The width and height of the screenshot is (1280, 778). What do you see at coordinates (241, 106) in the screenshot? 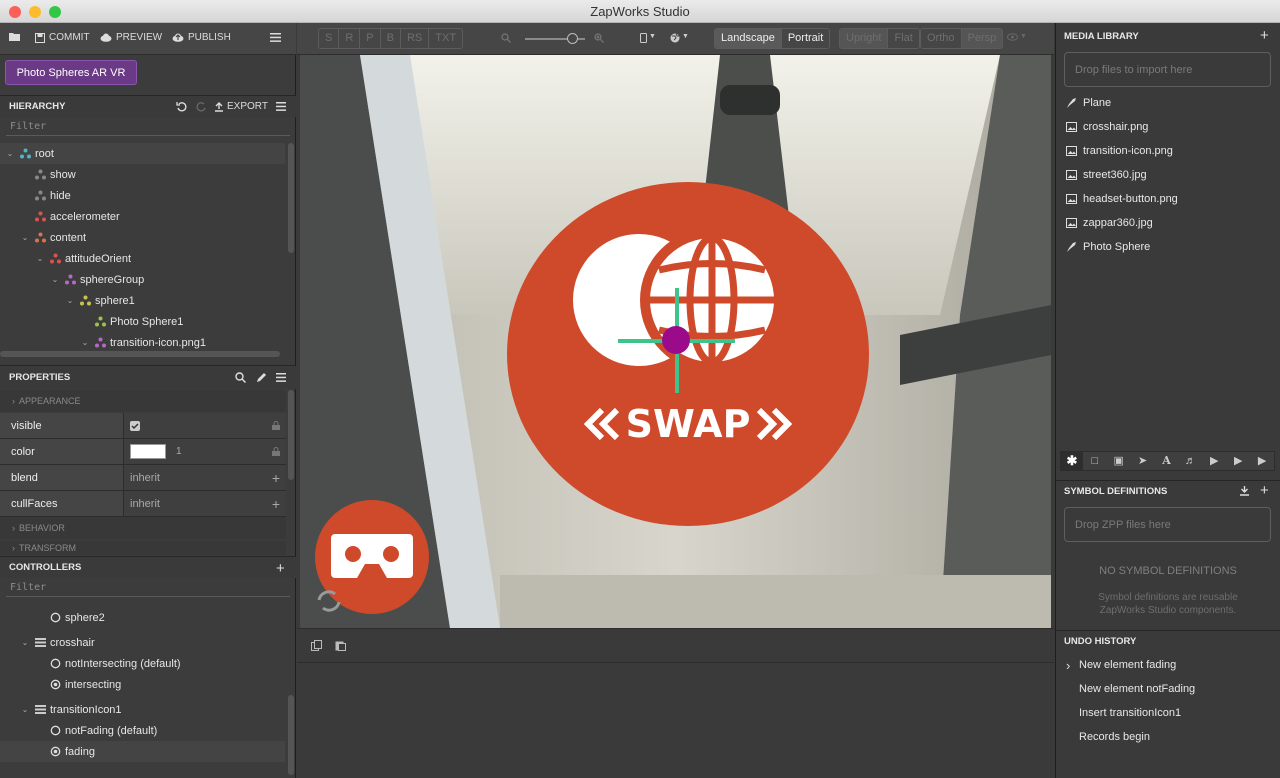
I see `export-button: EXPORT` at bounding box center [241, 106].